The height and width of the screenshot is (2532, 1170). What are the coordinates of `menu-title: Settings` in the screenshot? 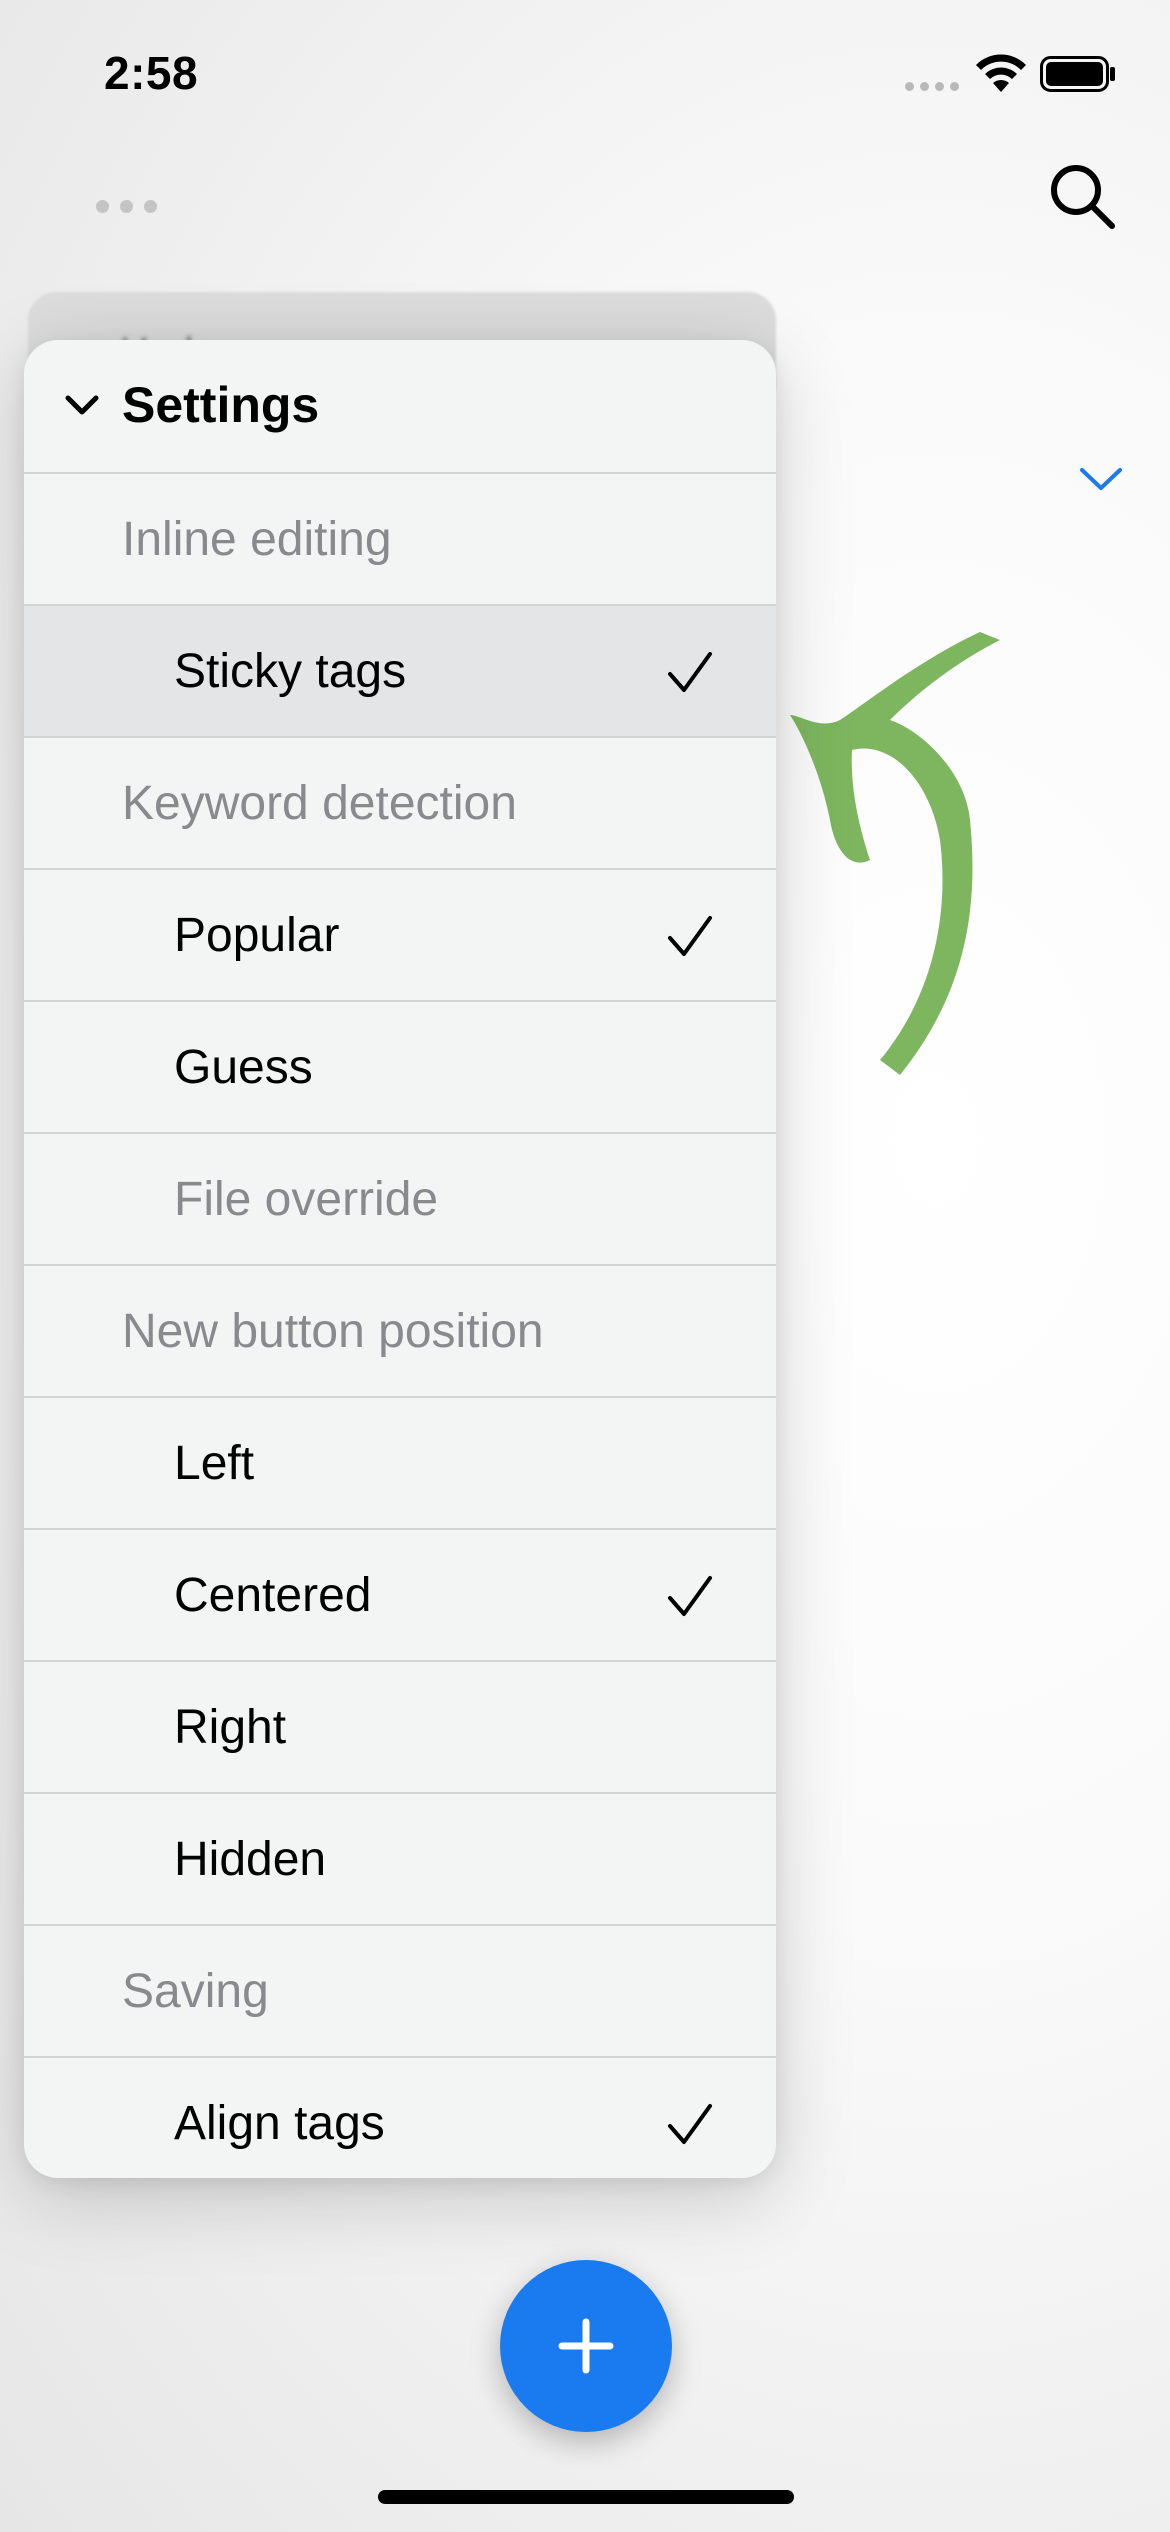 It's located at (221, 405).